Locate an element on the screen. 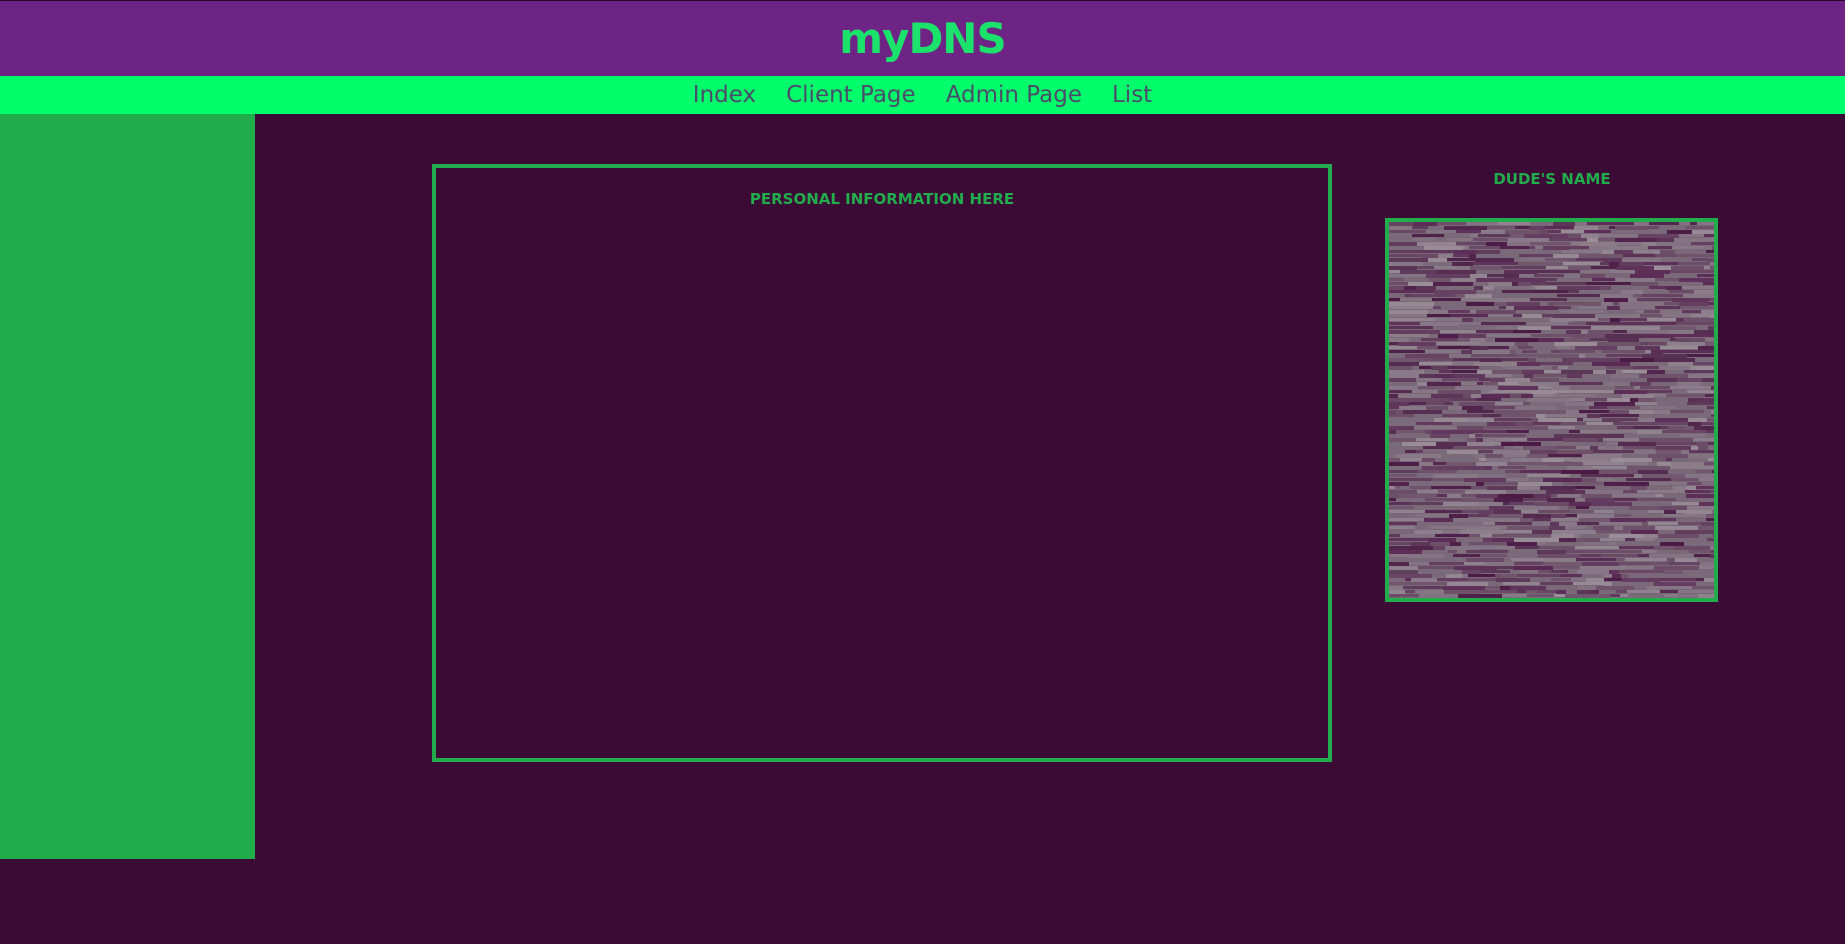 Image resolution: width=1845 pixels, height=944 pixels. site-header: myDNS is located at coordinates (922, 38).